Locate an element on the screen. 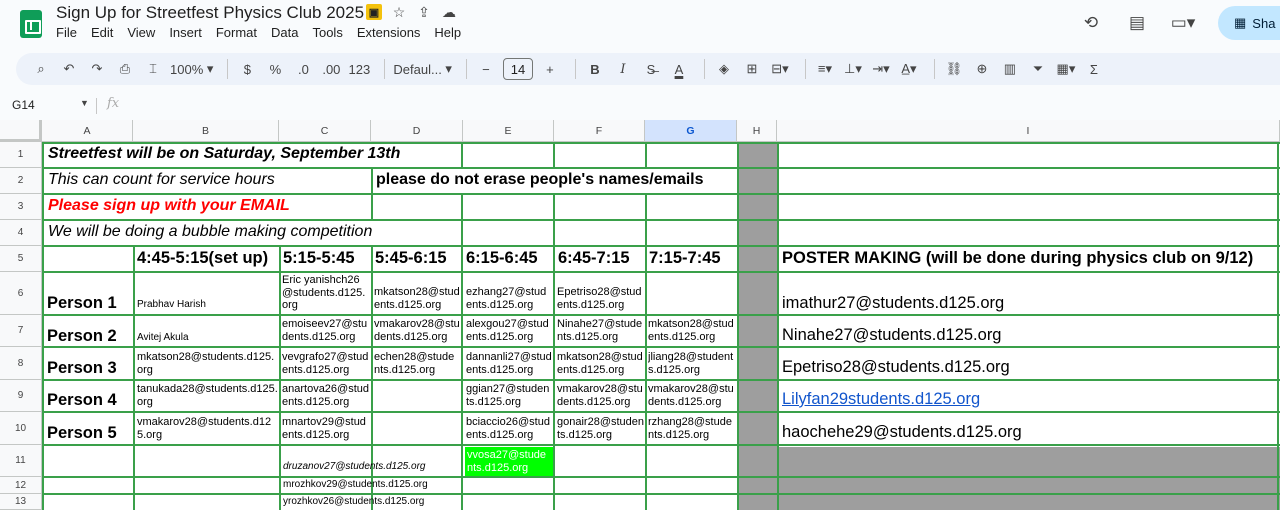 This screenshot has width=1280, height=510. insert-link-icon: ⛓ is located at coordinates (954, 69).